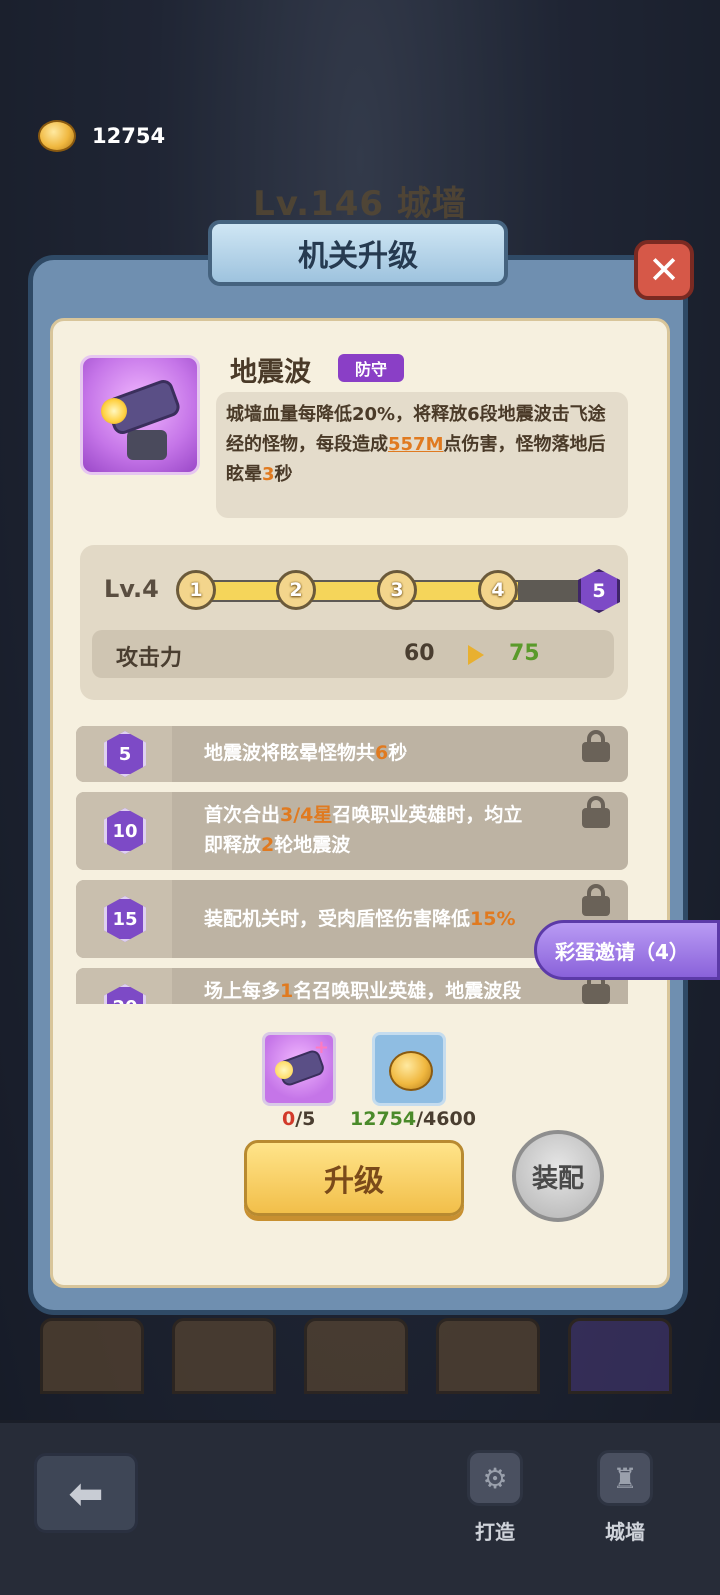 Image resolution: width=720 pixels, height=1595 pixels. I want to click on close-button: ✕, so click(664, 270).